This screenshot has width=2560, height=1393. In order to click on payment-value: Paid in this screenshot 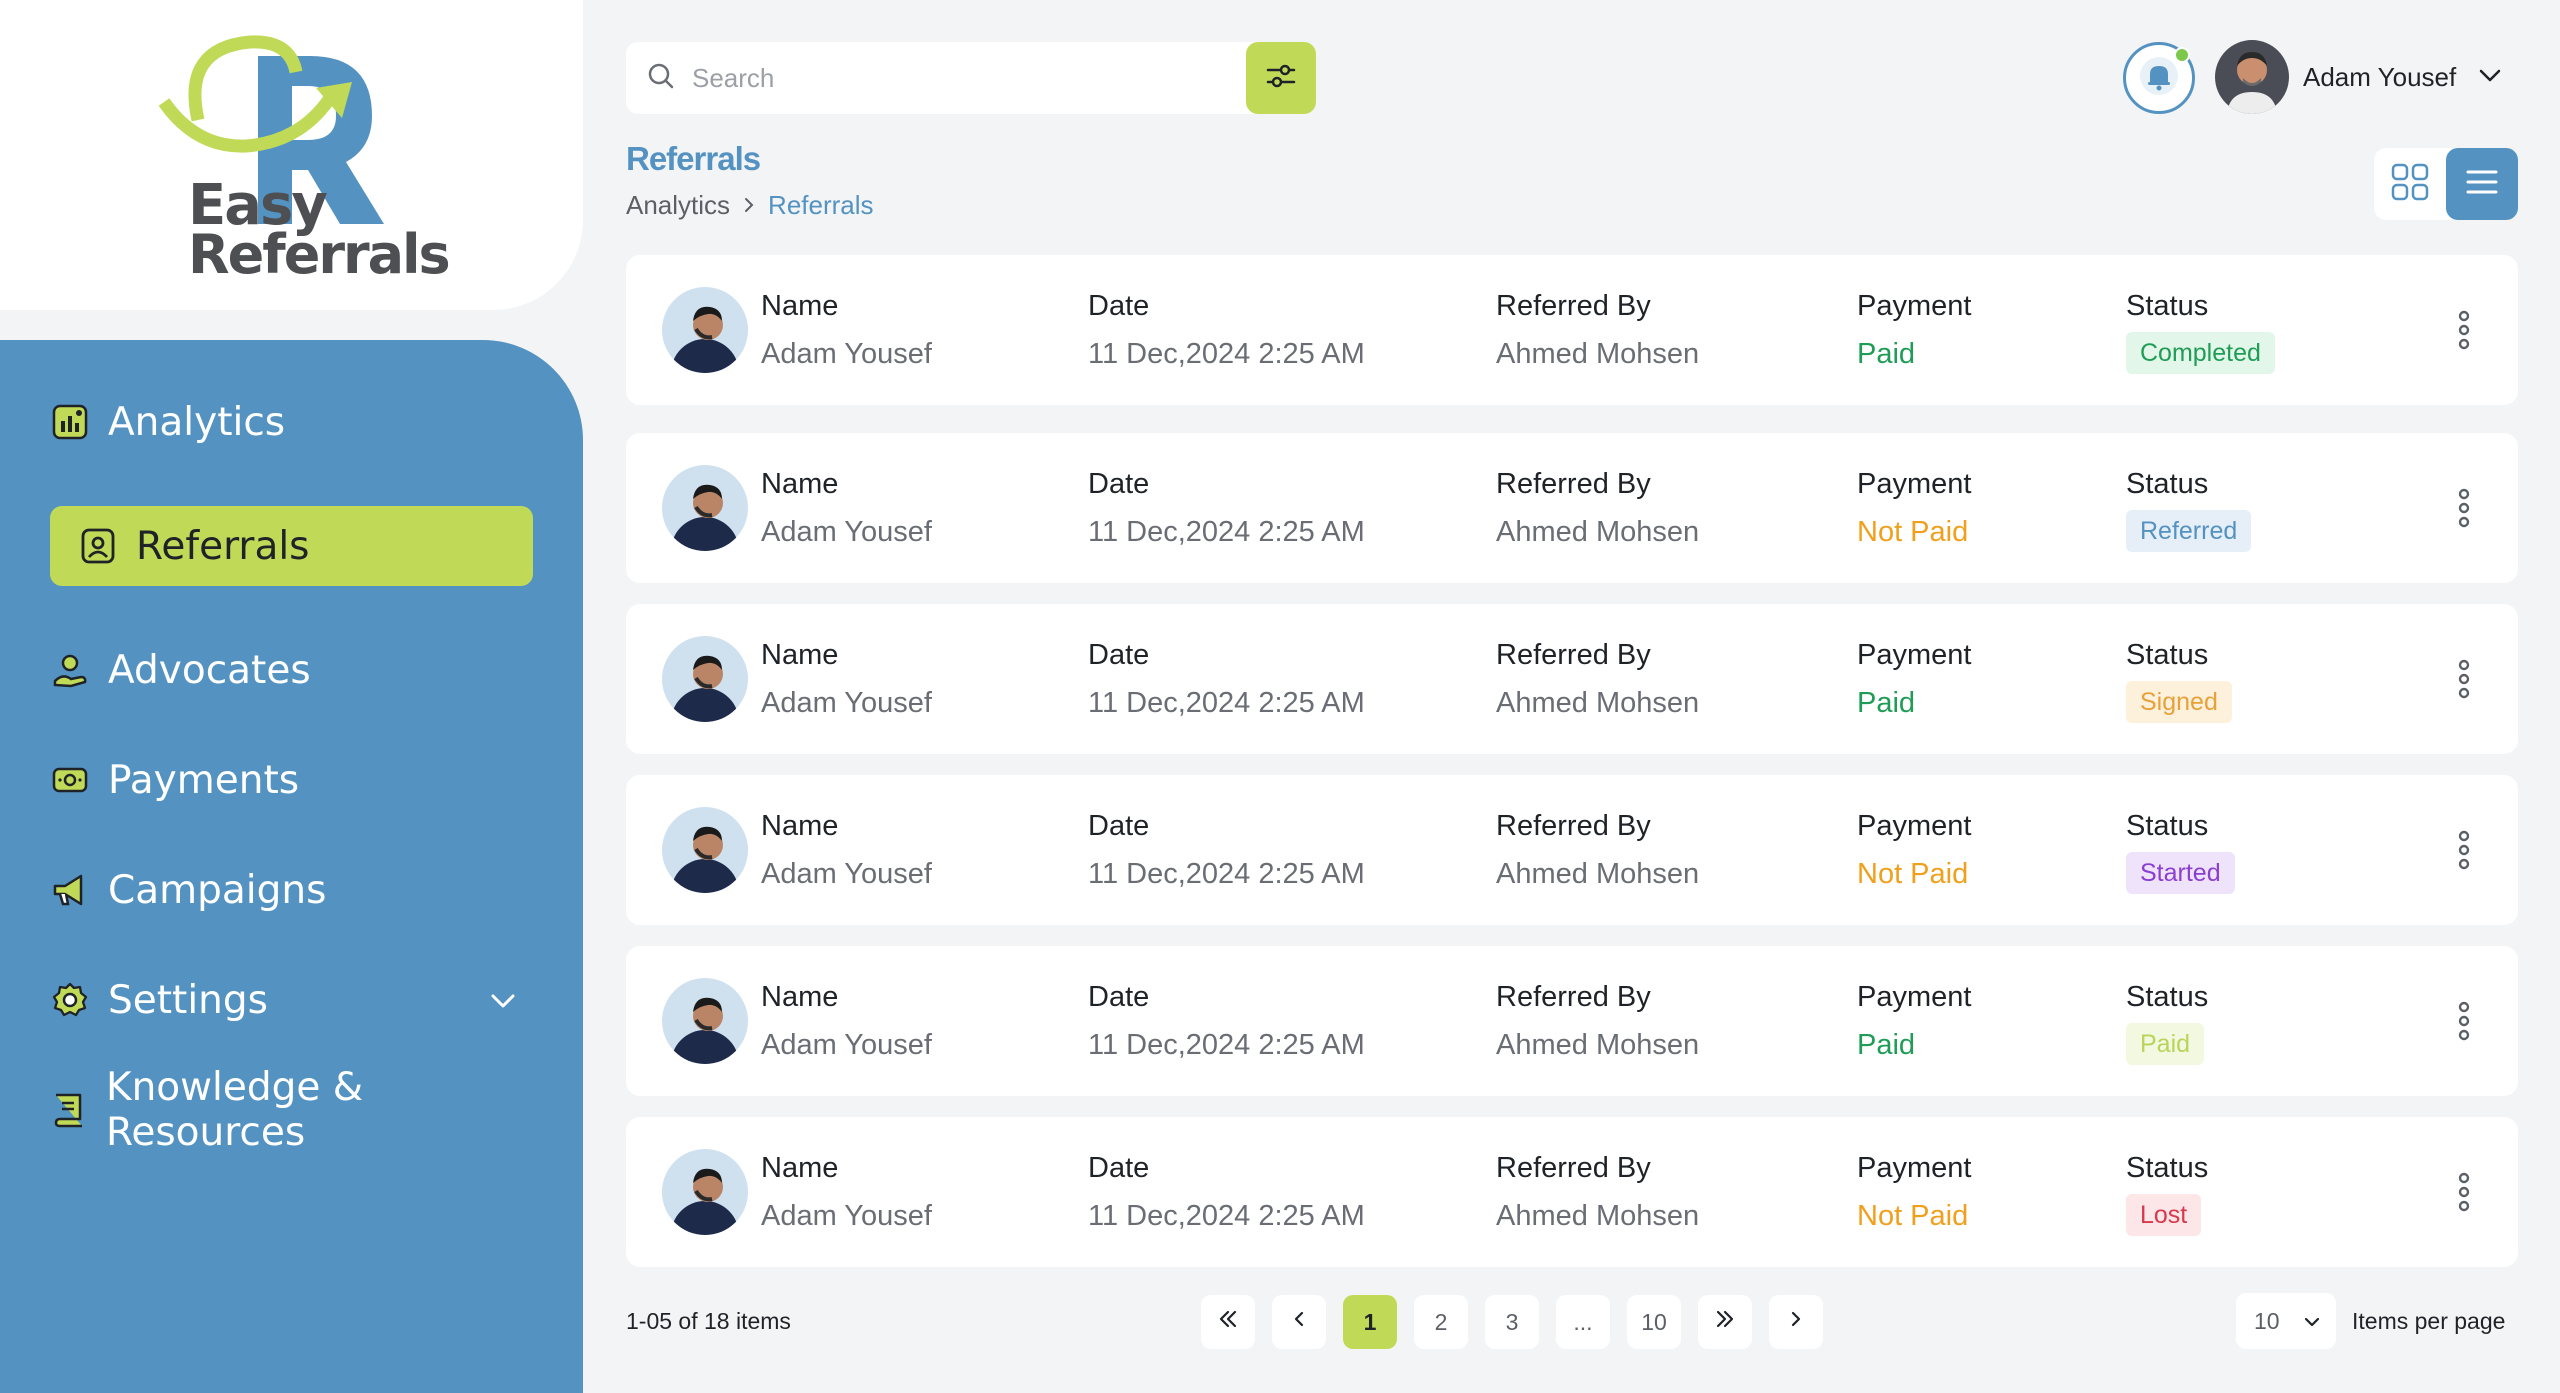, I will do `click(1886, 354)`.